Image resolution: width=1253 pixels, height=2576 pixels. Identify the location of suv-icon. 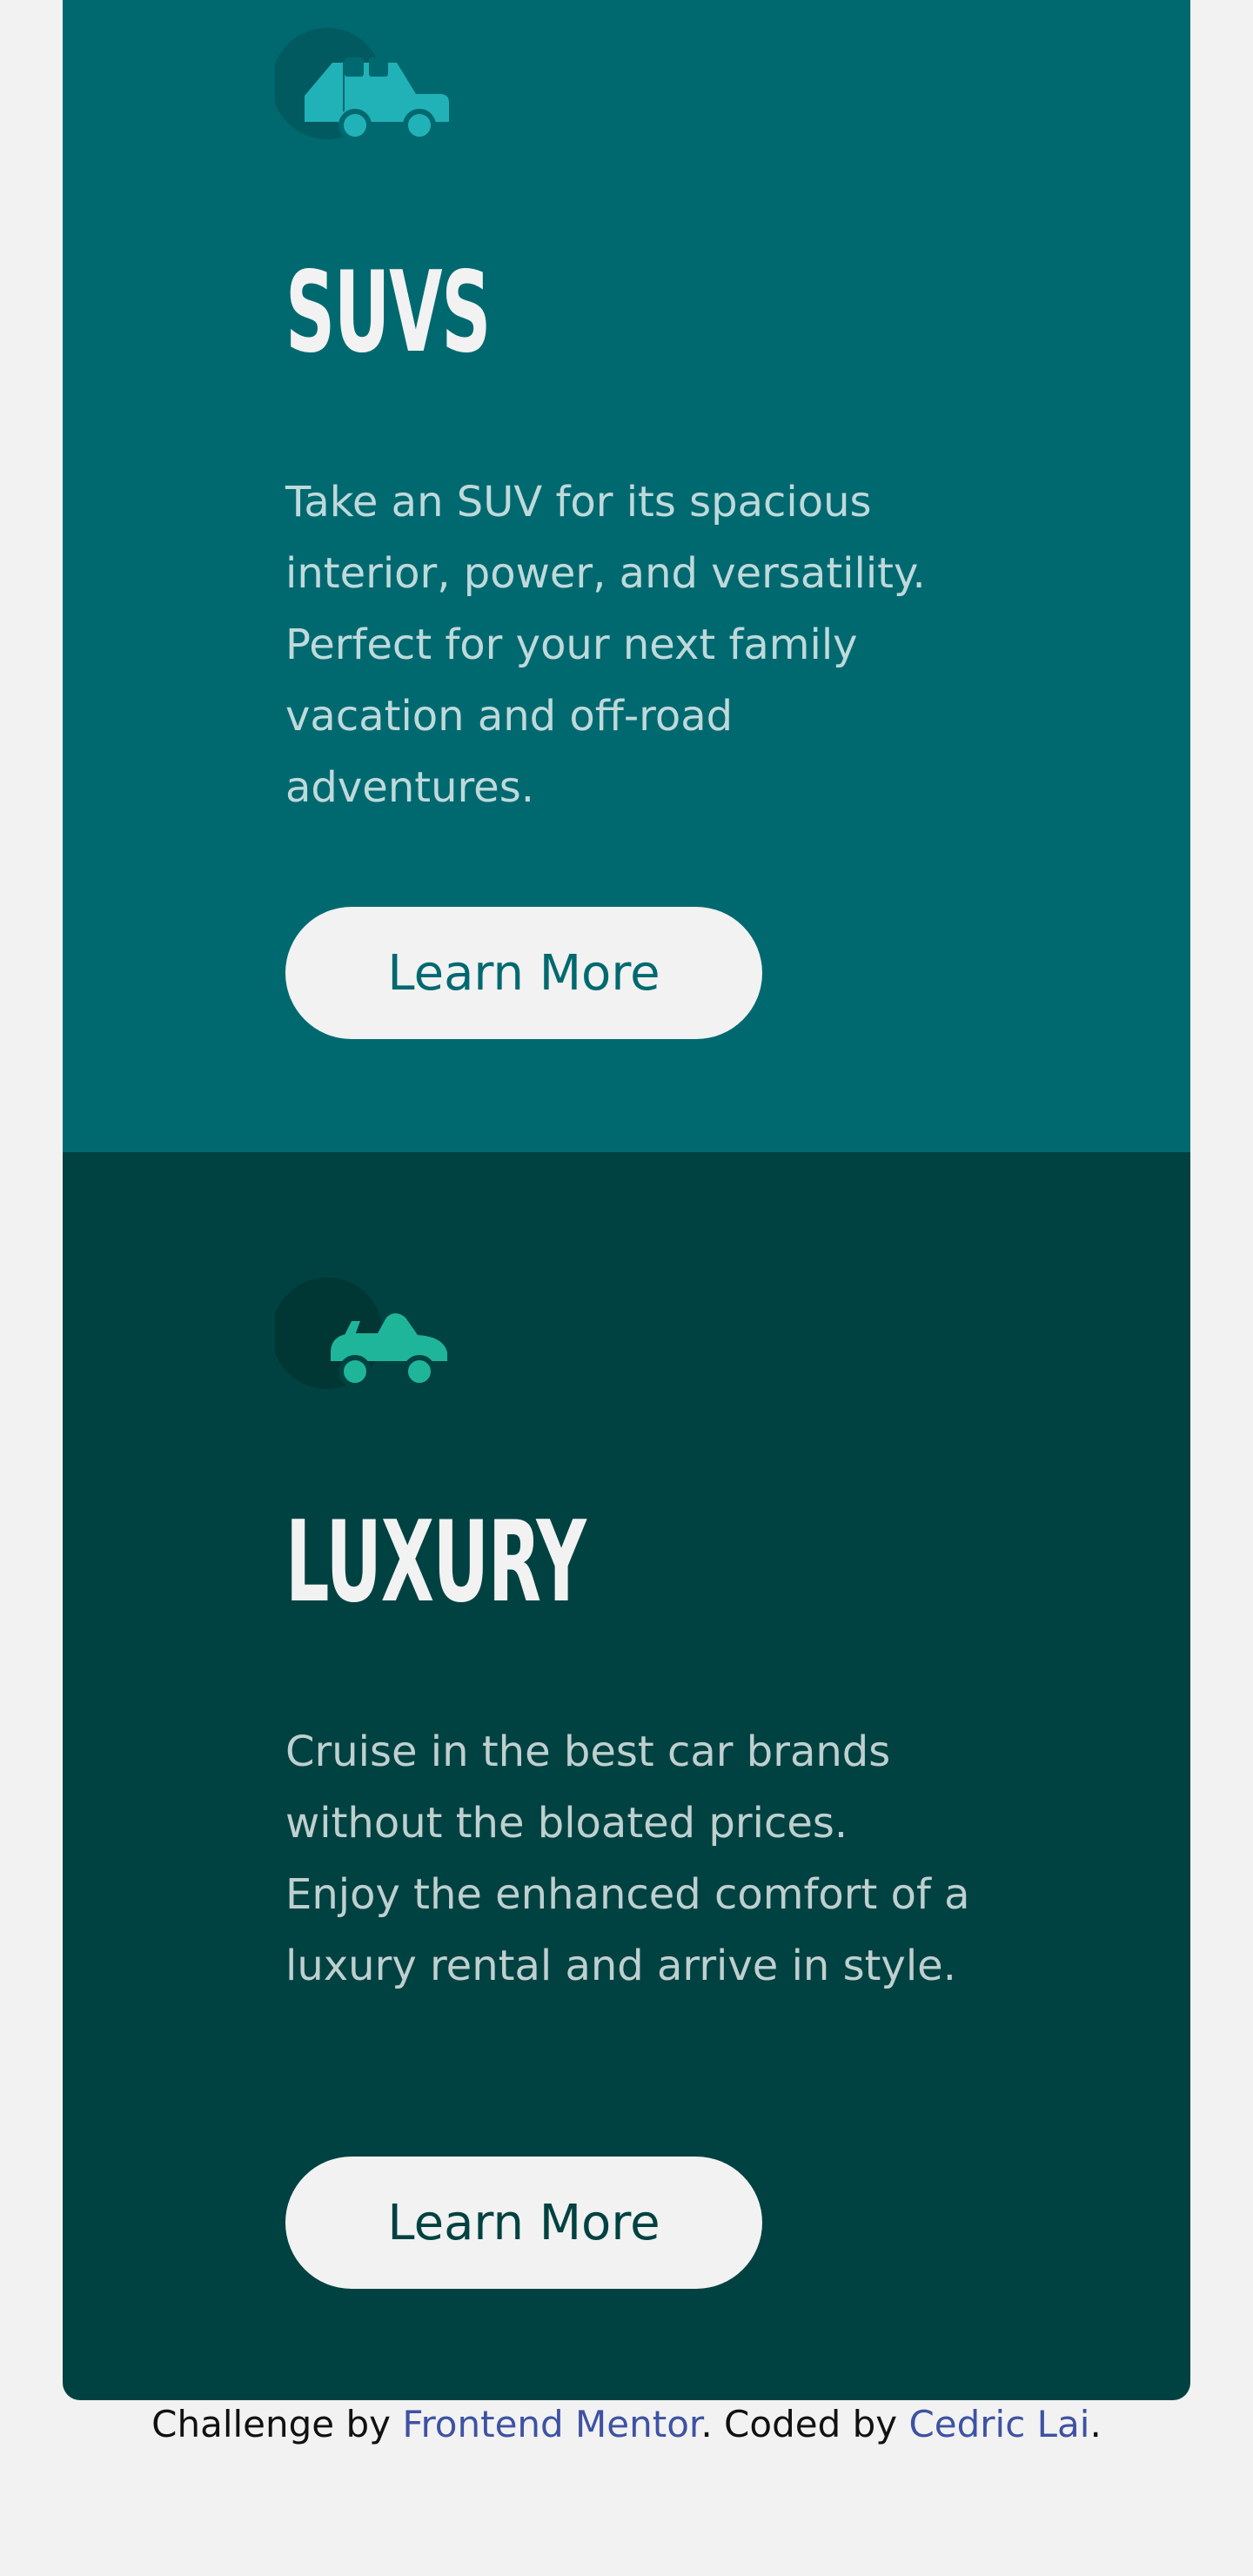
(362, 83).